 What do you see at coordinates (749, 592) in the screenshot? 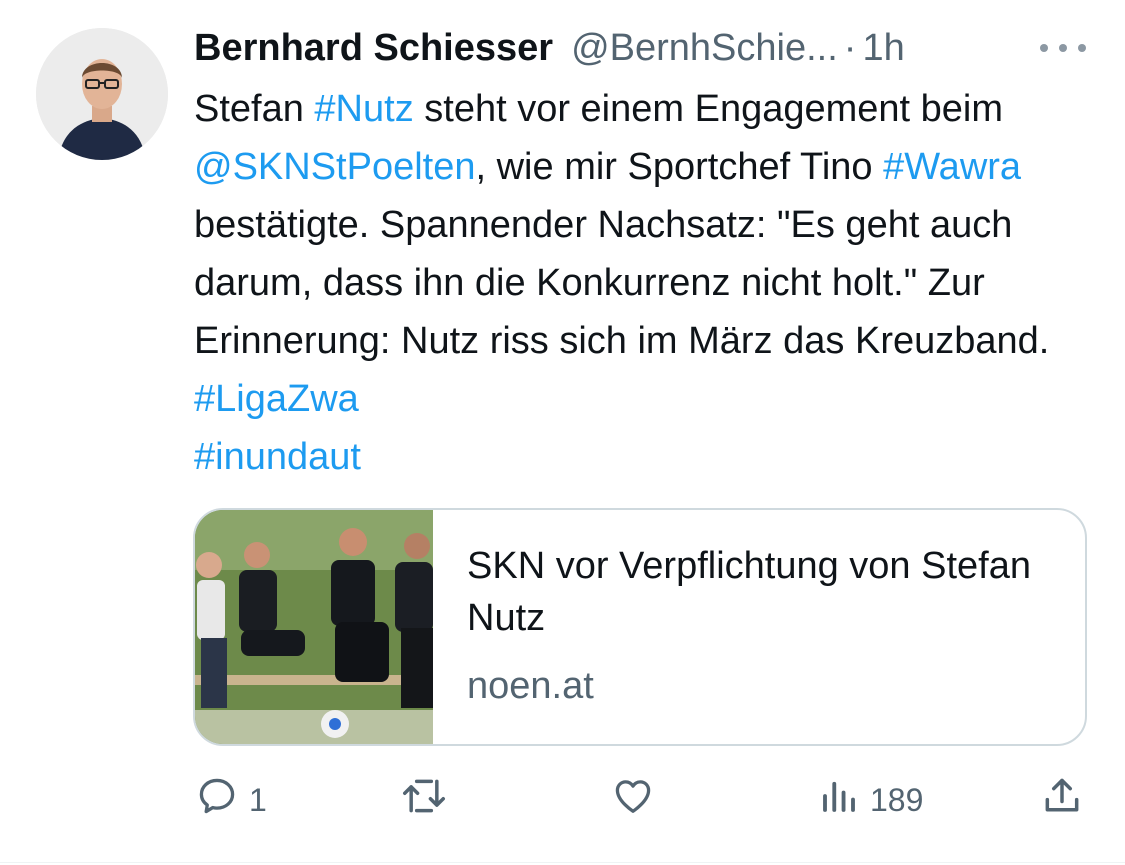
I see `card-title: SKN vor Verpflichtung von Stefan Nutz` at bounding box center [749, 592].